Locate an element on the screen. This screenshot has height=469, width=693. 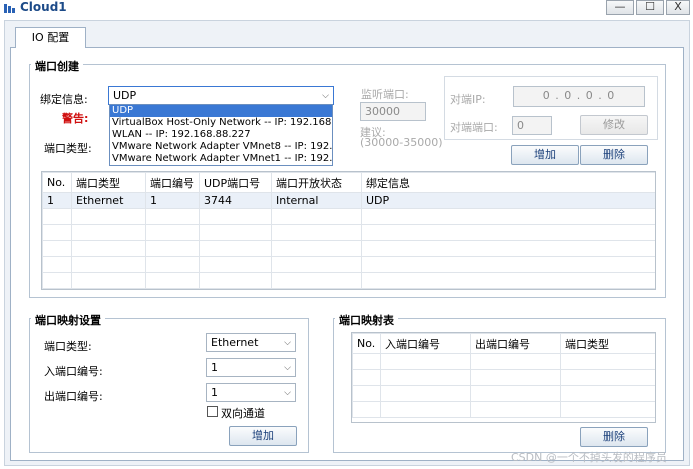
suggest-range-text: (30000-35000) is located at coordinates (401, 142).